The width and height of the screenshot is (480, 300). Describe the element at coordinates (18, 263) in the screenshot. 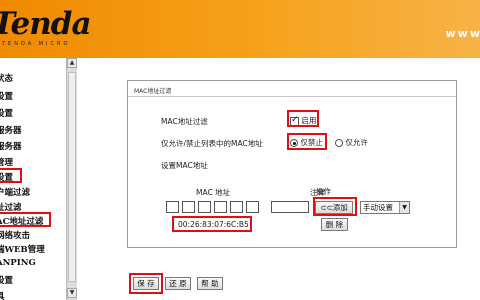

I see `sidebar-item-wan-ping: ANPING` at that location.